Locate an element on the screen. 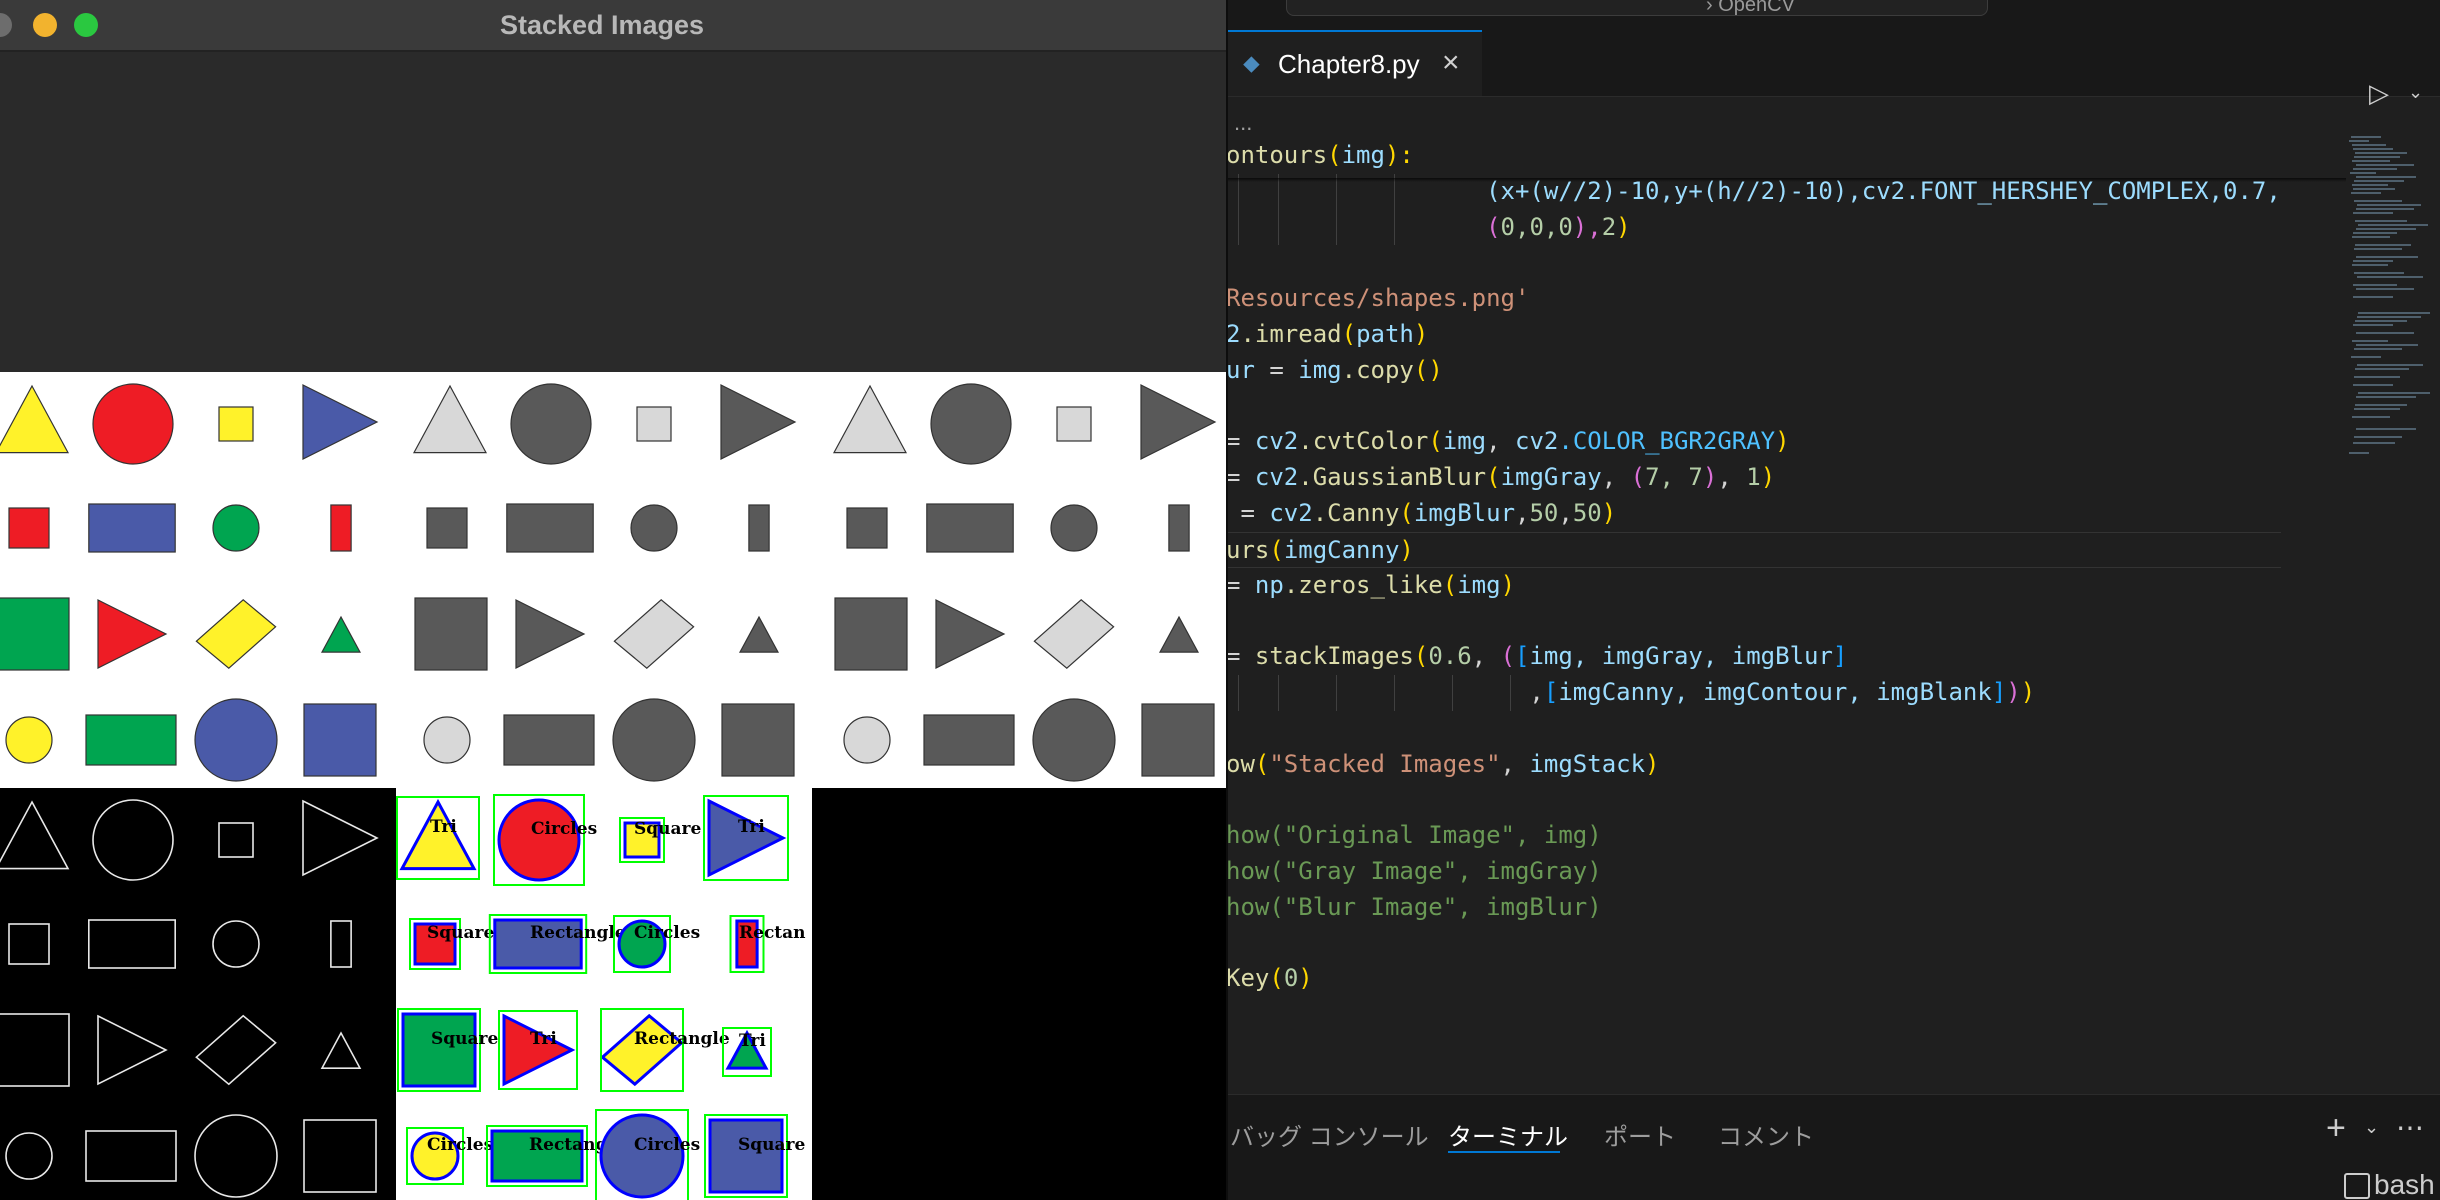 The height and width of the screenshot is (1200, 2440). code-token: 2 is located at coordinates (1609, 226).